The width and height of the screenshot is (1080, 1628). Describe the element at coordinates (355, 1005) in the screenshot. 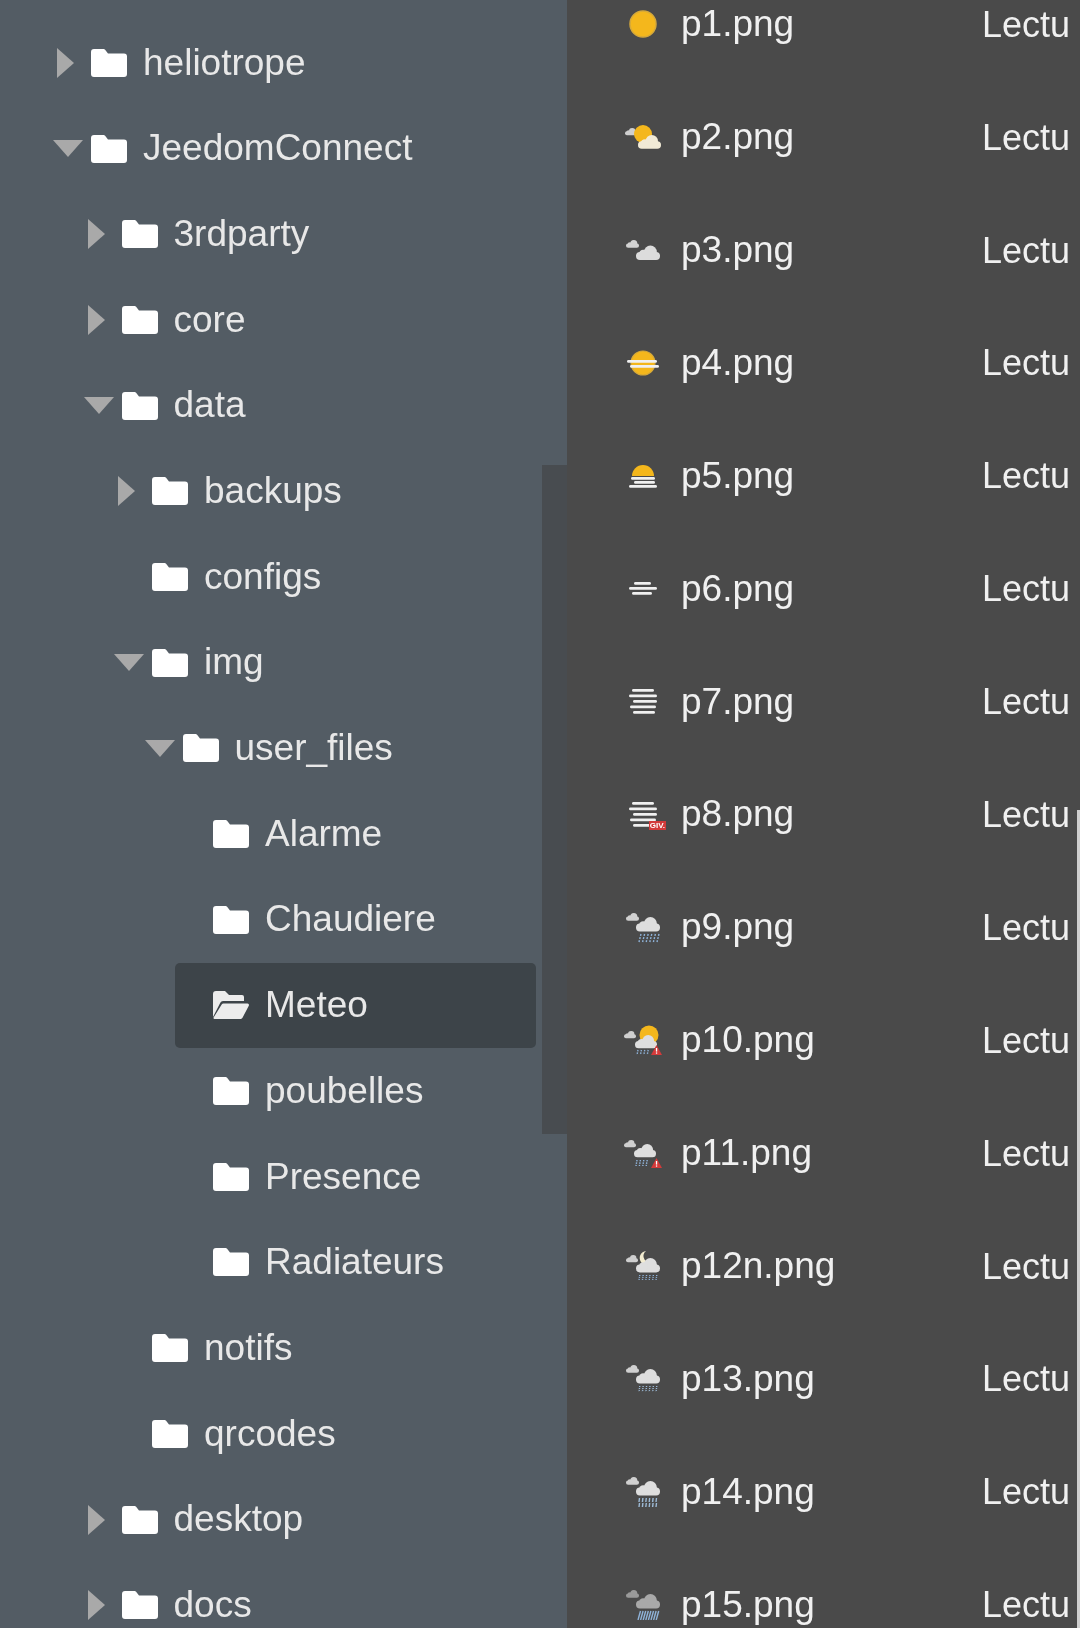

I see `tree-item: Meteo` at that location.